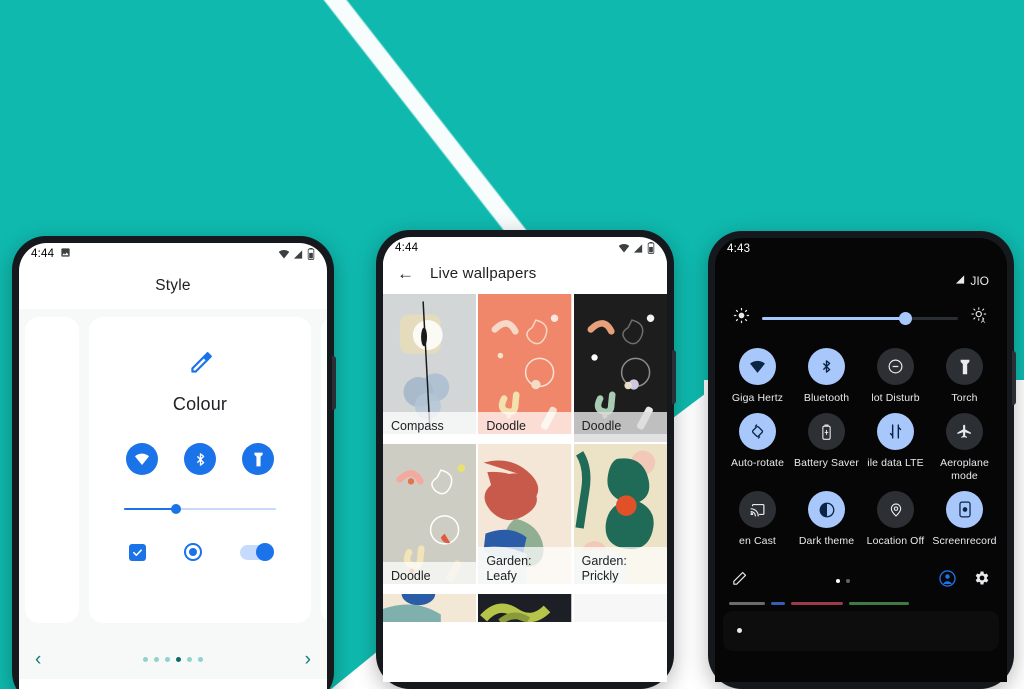 The height and width of the screenshot is (689, 1024). What do you see at coordinates (192, 552) in the screenshot?
I see `radio-control` at bounding box center [192, 552].